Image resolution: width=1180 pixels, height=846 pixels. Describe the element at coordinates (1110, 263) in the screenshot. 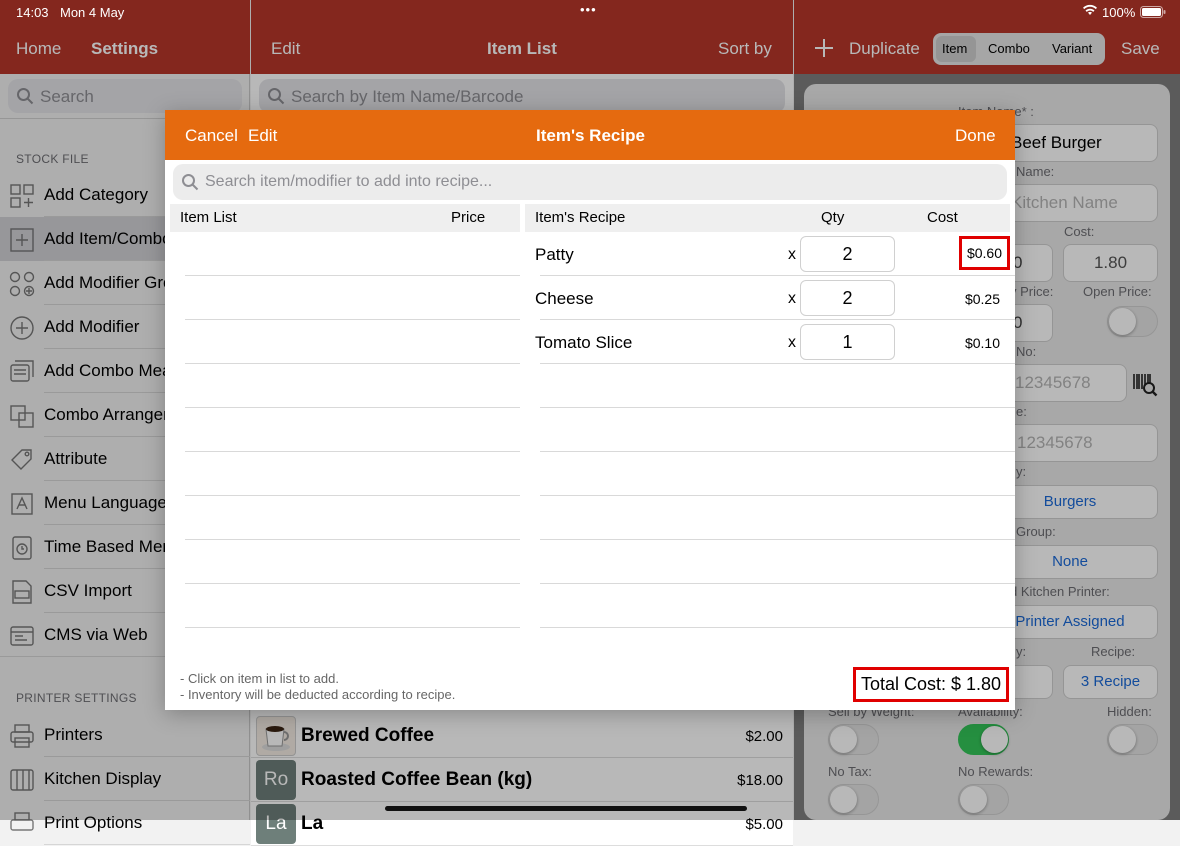

I see `cost-field: 1.80` at that location.